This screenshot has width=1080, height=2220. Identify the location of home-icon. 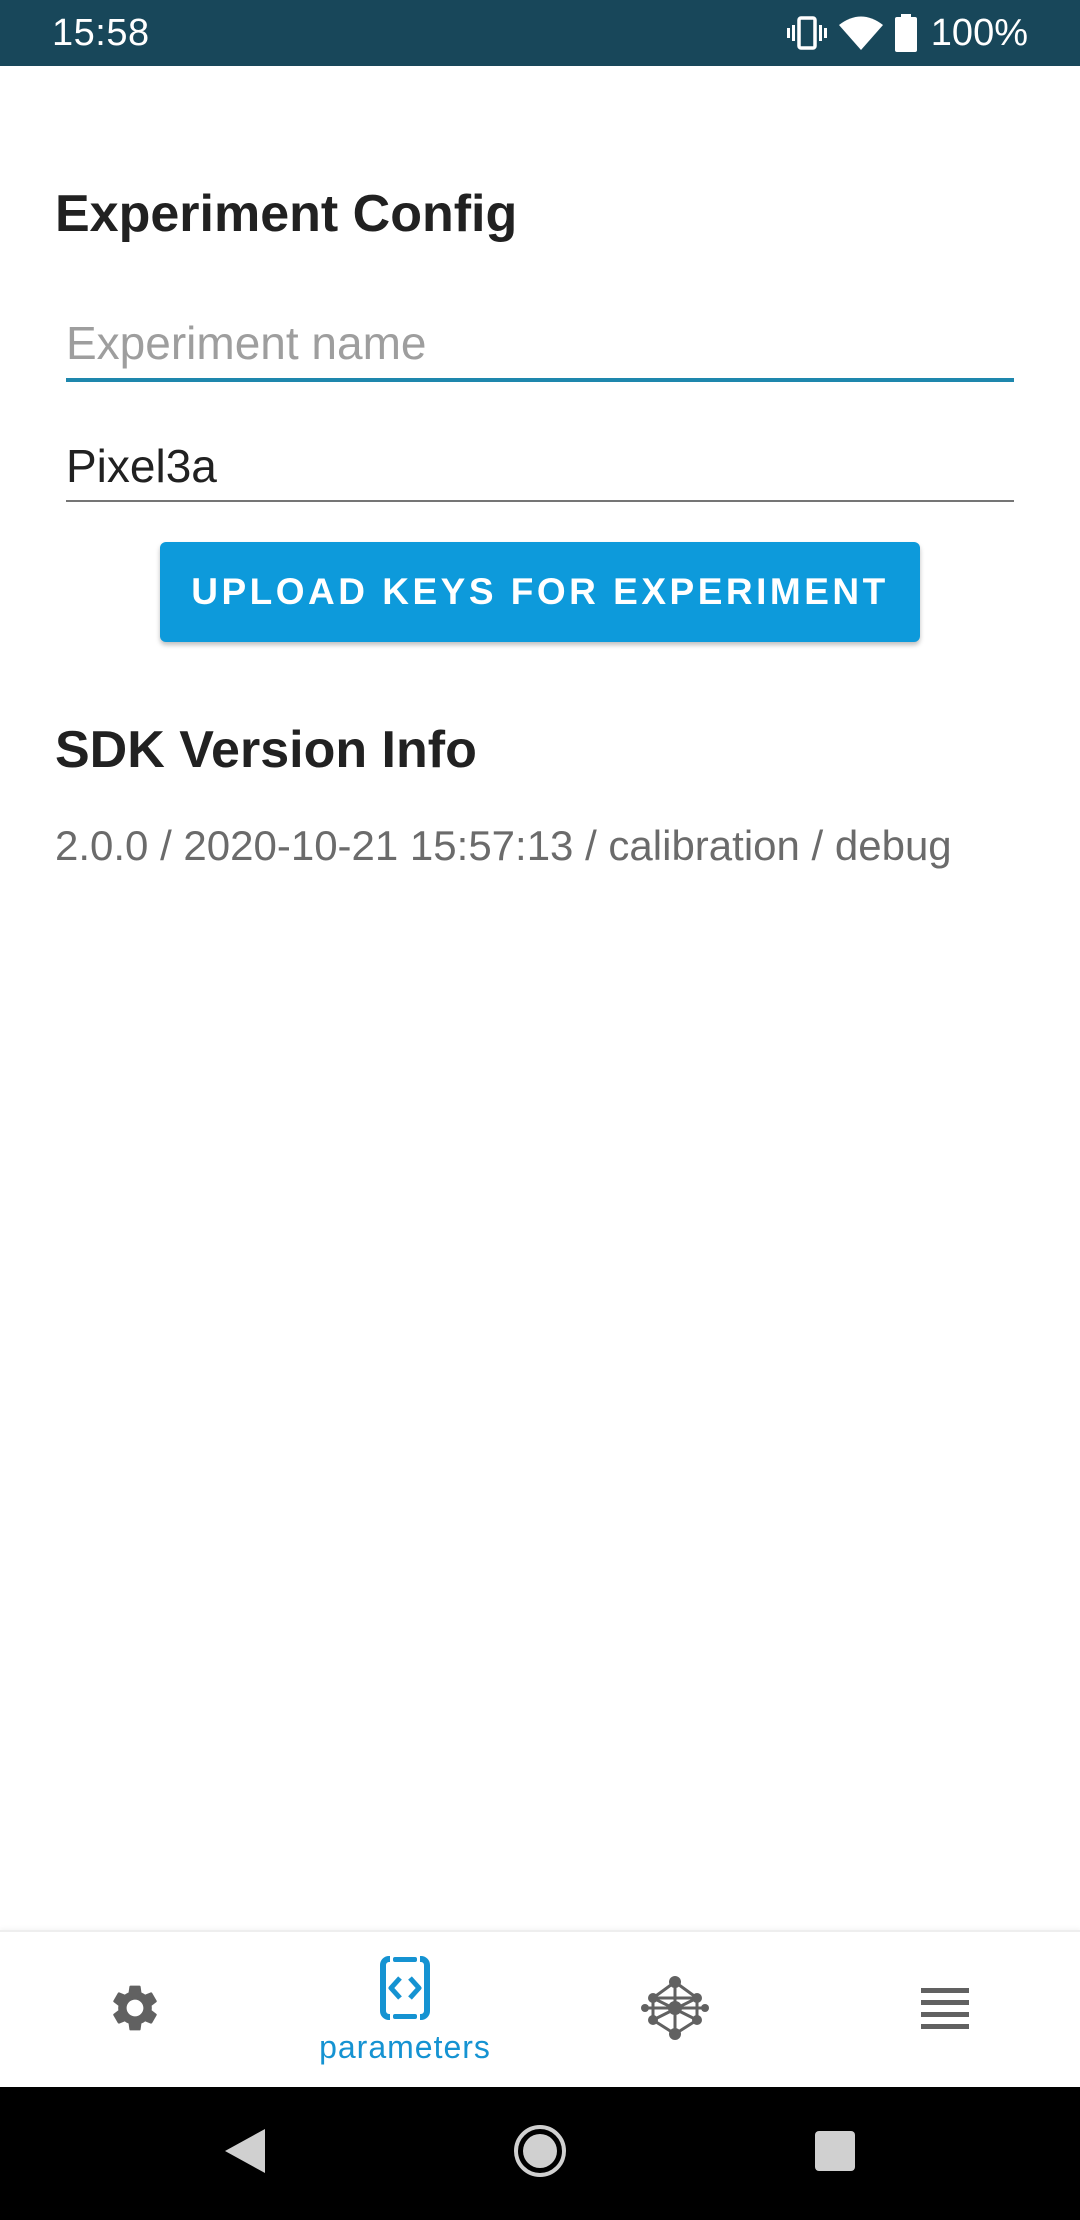
(540, 2153).